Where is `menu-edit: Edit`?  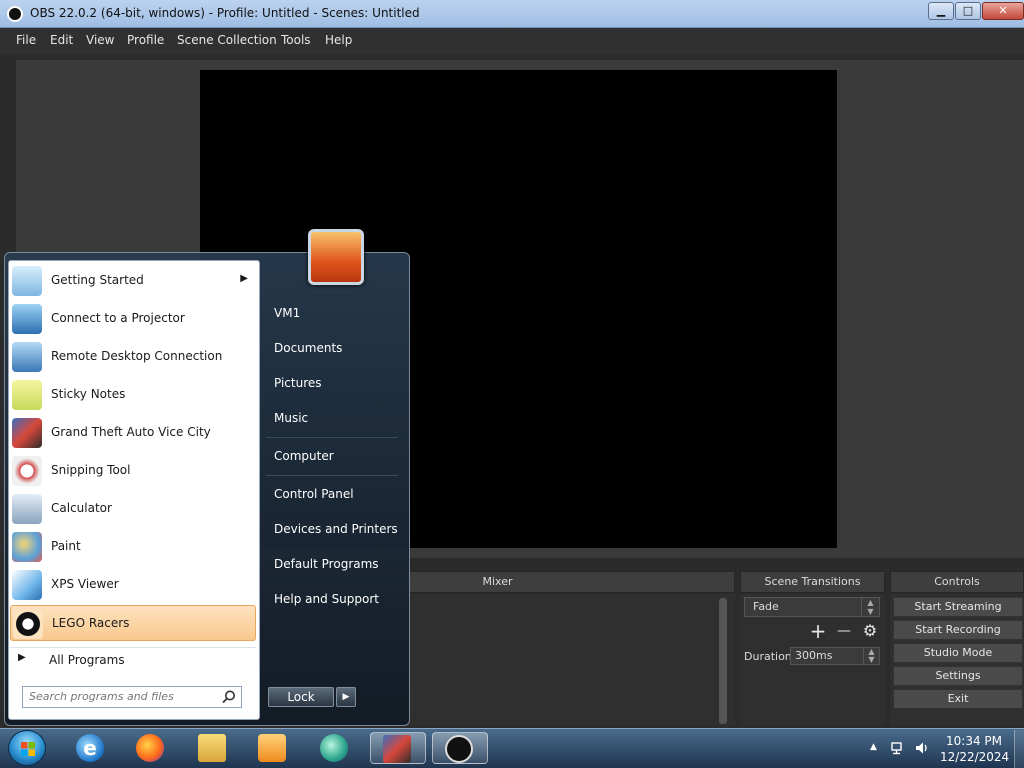
menu-edit: Edit is located at coordinates (61, 40).